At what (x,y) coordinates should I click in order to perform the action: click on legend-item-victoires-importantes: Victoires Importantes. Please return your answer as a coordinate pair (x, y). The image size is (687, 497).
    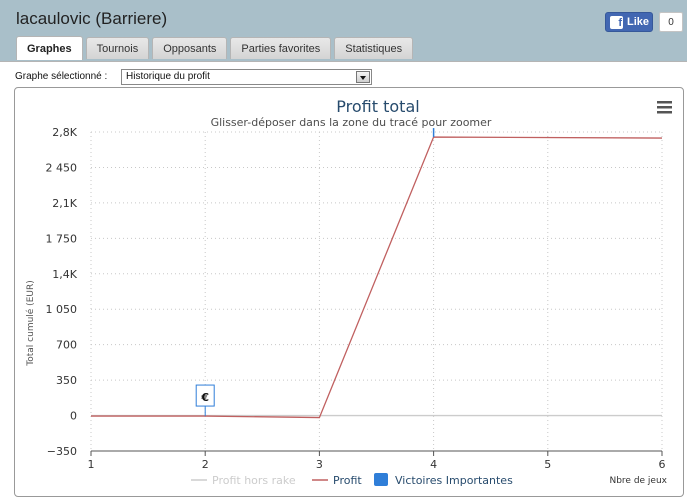
    Looking at the image, I should click on (443, 480).